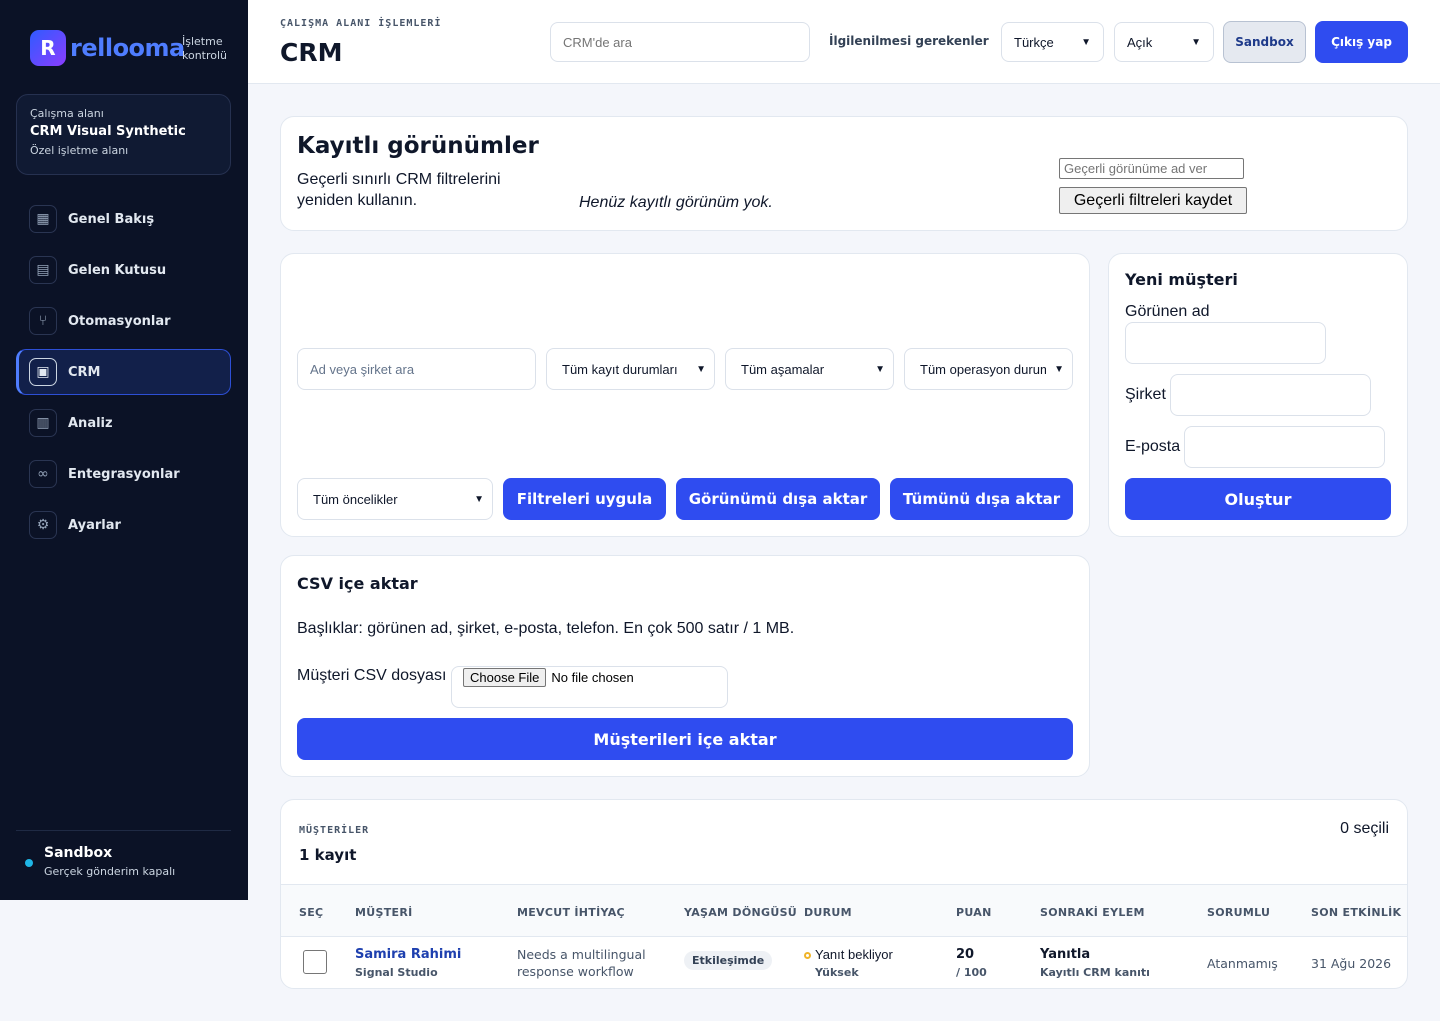 This screenshot has width=1440, height=1021. Describe the element at coordinates (361, 23) in the screenshot. I see `header-kicker: ÇALIŞMA ALANI İŞLEMLERİ` at that location.